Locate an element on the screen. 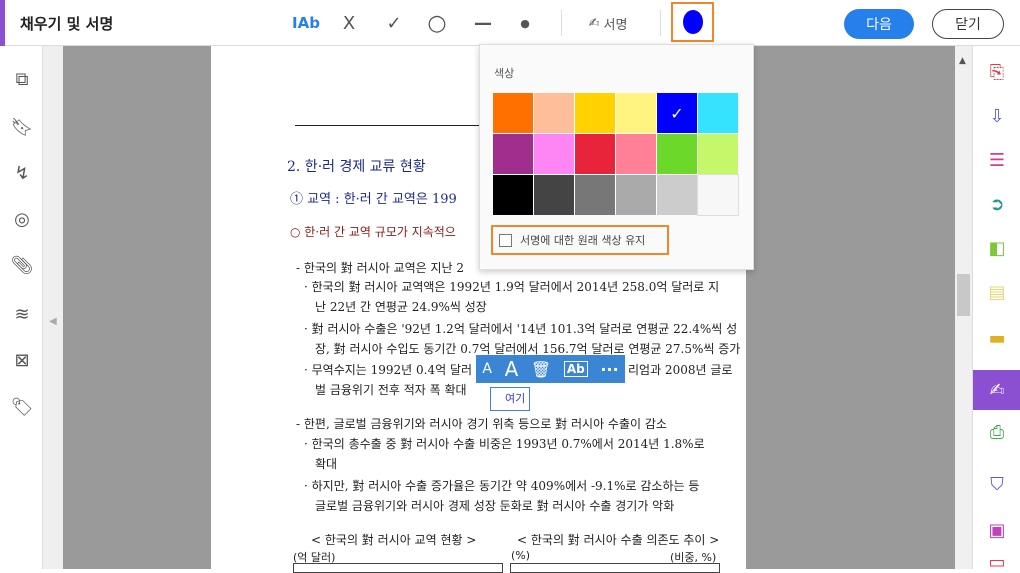 The height and width of the screenshot is (573, 1020). cross-tool: X is located at coordinates (349, 23).